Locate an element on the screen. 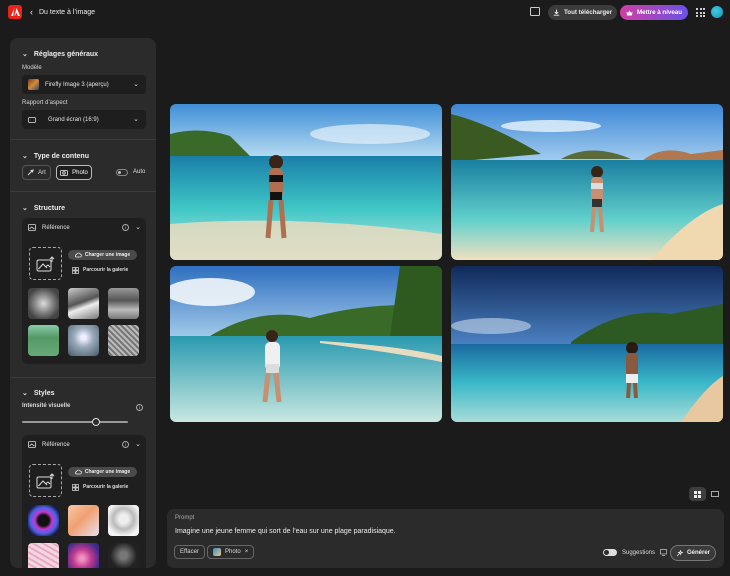 This screenshot has width=730, height=576. general-settings-header: ⌄ Réglages généraux is located at coordinates (60, 54).